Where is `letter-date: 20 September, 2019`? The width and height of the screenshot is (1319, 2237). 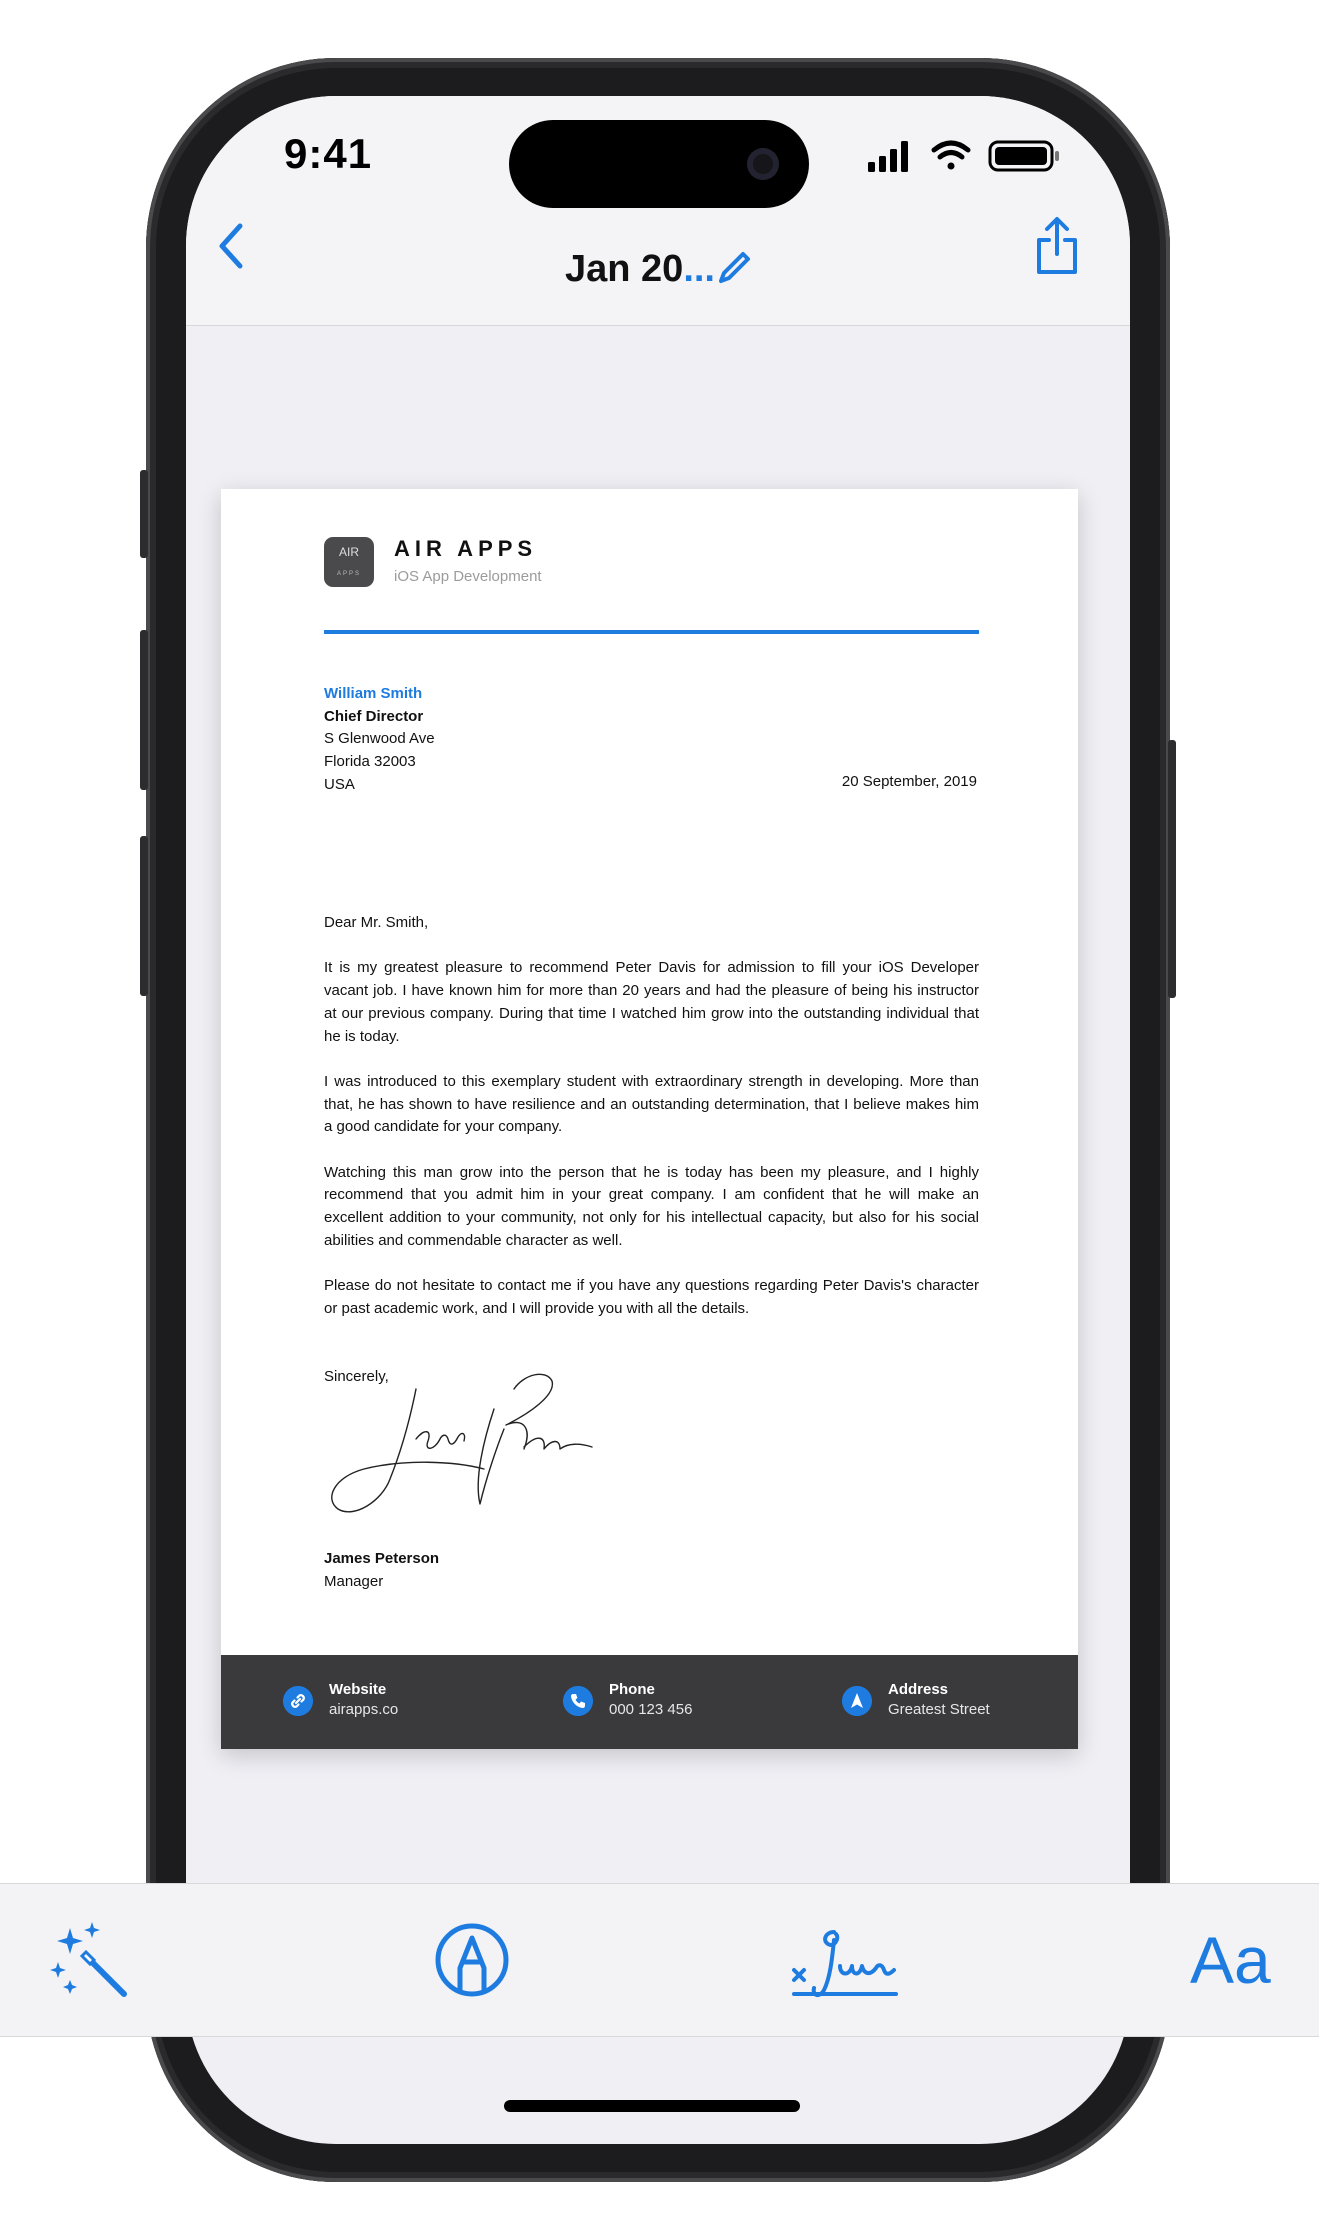
letter-date: 20 September, 2019 is located at coordinates (909, 781).